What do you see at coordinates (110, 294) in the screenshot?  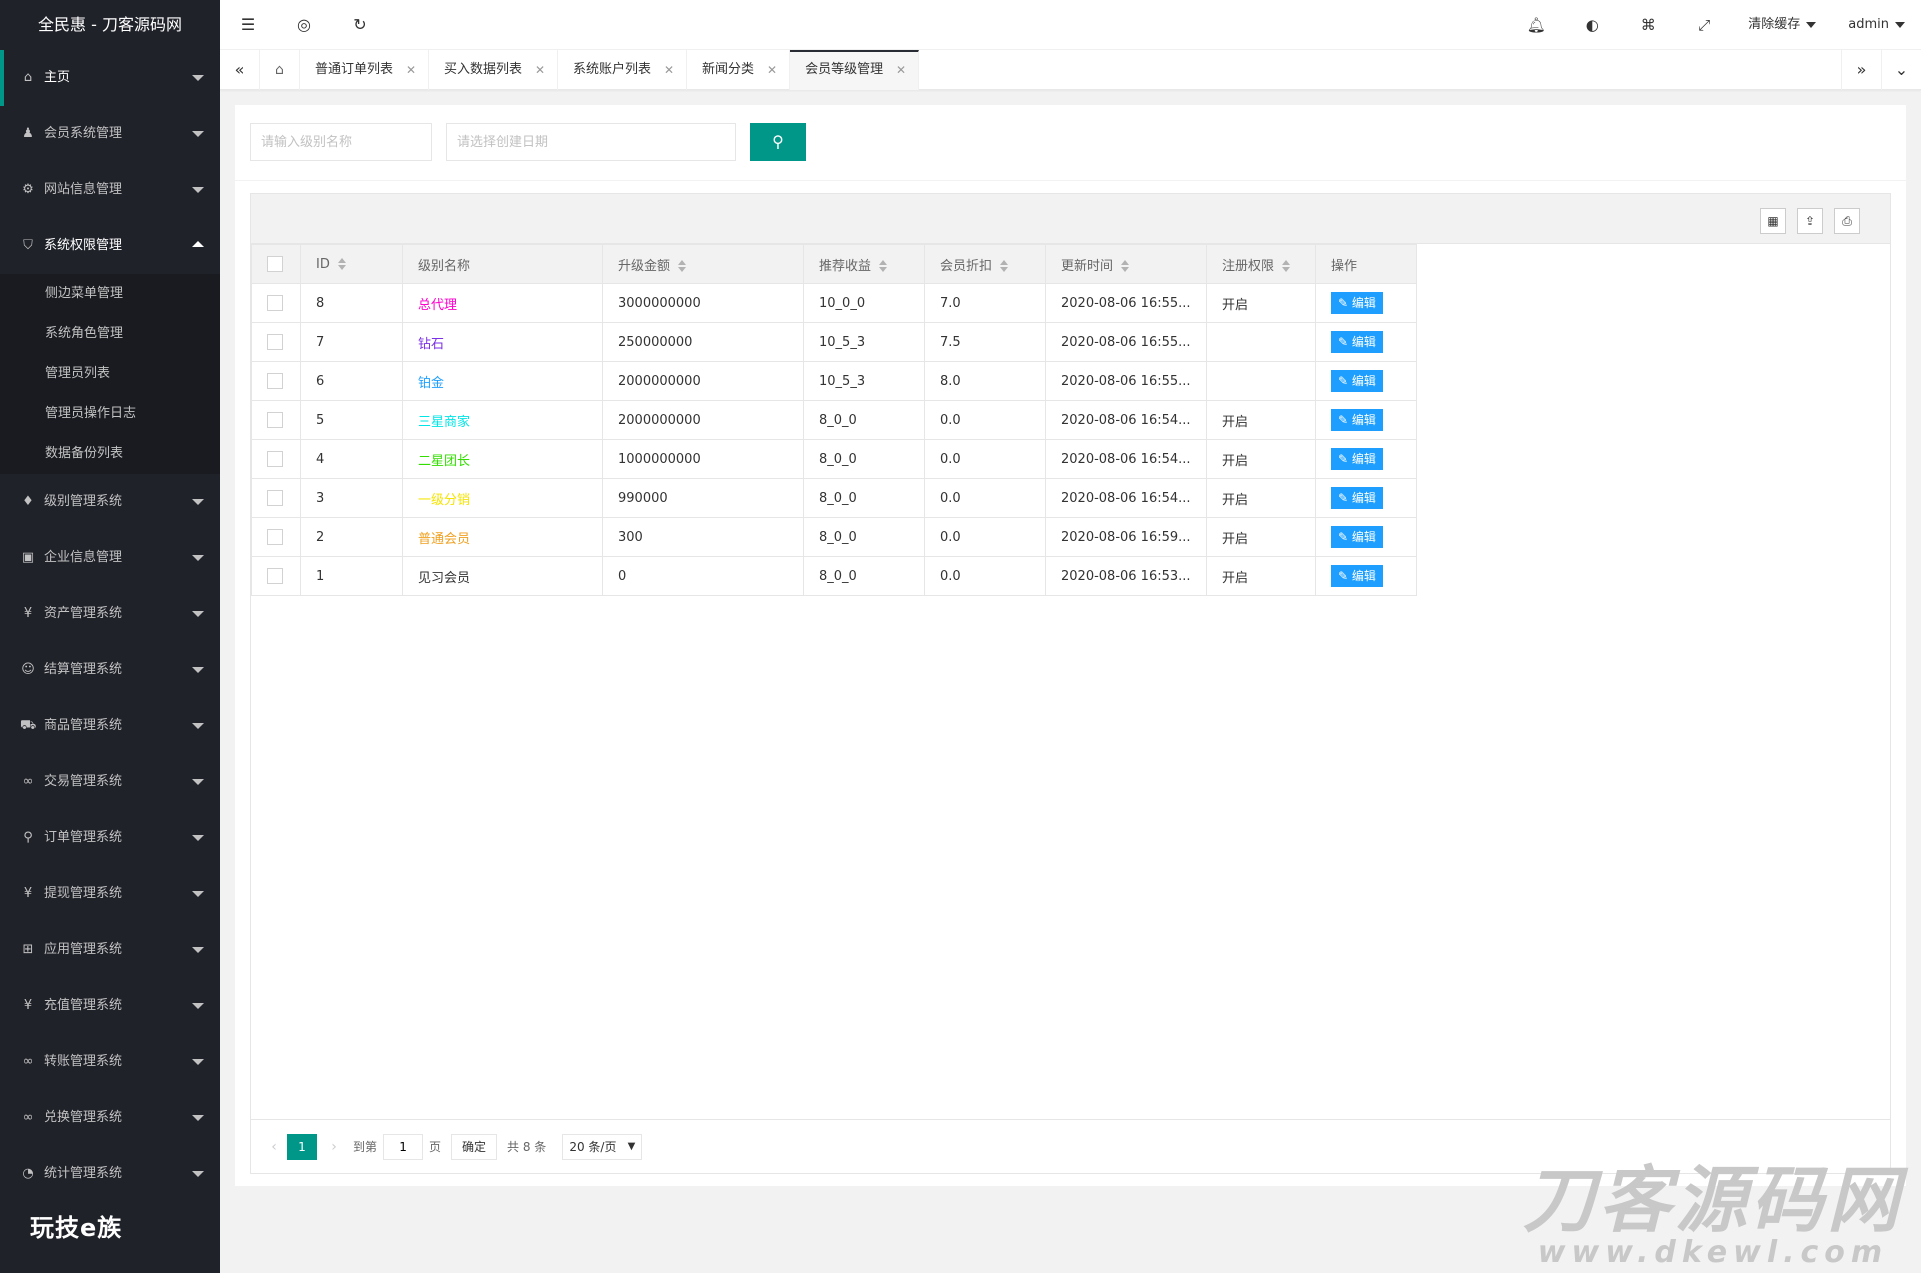 I see `subnav-item: 侧边菜单管理` at bounding box center [110, 294].